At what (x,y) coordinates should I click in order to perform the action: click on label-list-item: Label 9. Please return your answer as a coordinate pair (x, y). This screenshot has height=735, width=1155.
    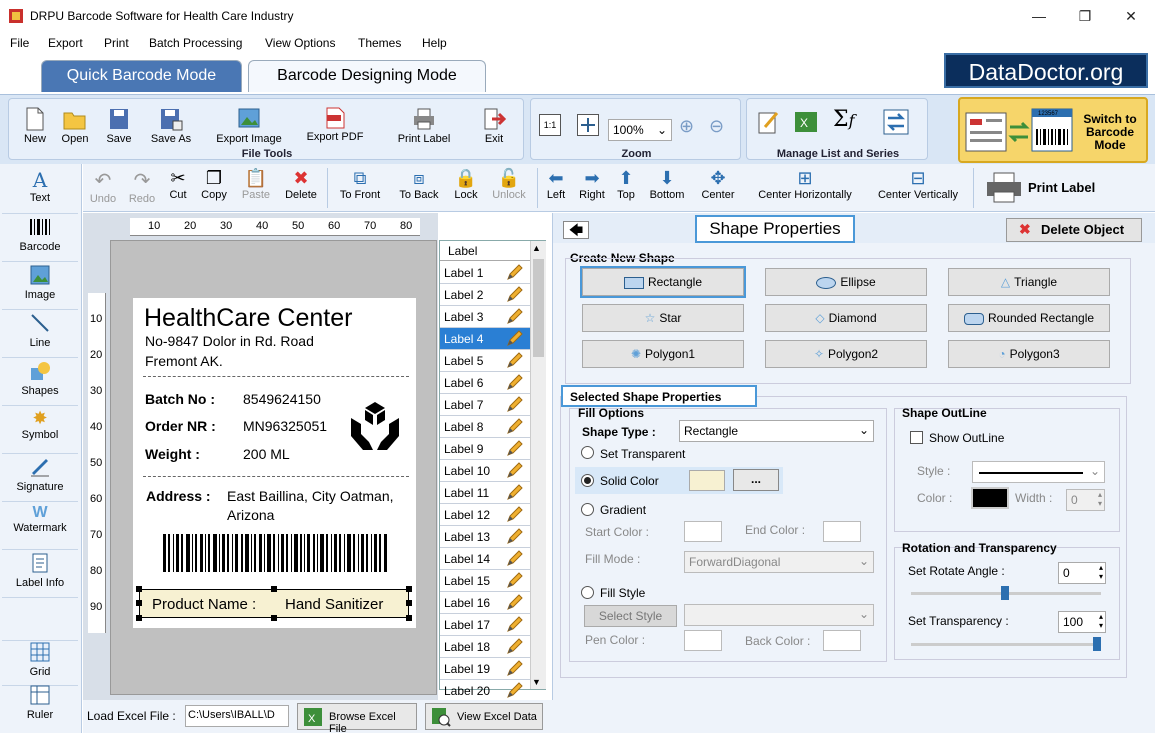
    Looking at the image, I should click on (485, 449).